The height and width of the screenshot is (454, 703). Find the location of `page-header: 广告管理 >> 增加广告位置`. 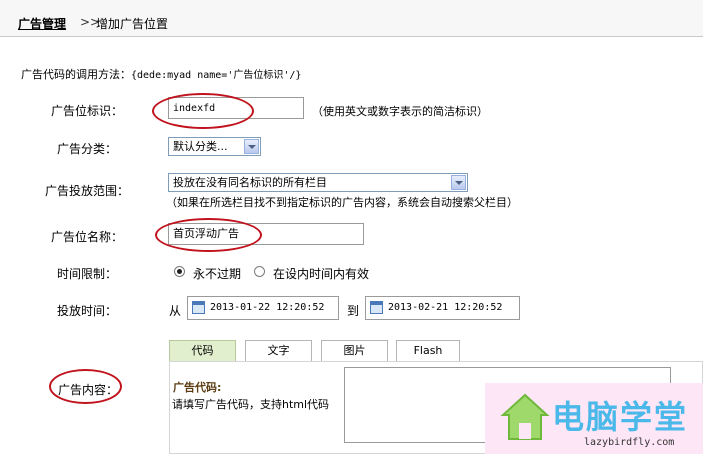

page-header: 广告管理 >> 增加广告位置 is located at coordinates (351, 18).